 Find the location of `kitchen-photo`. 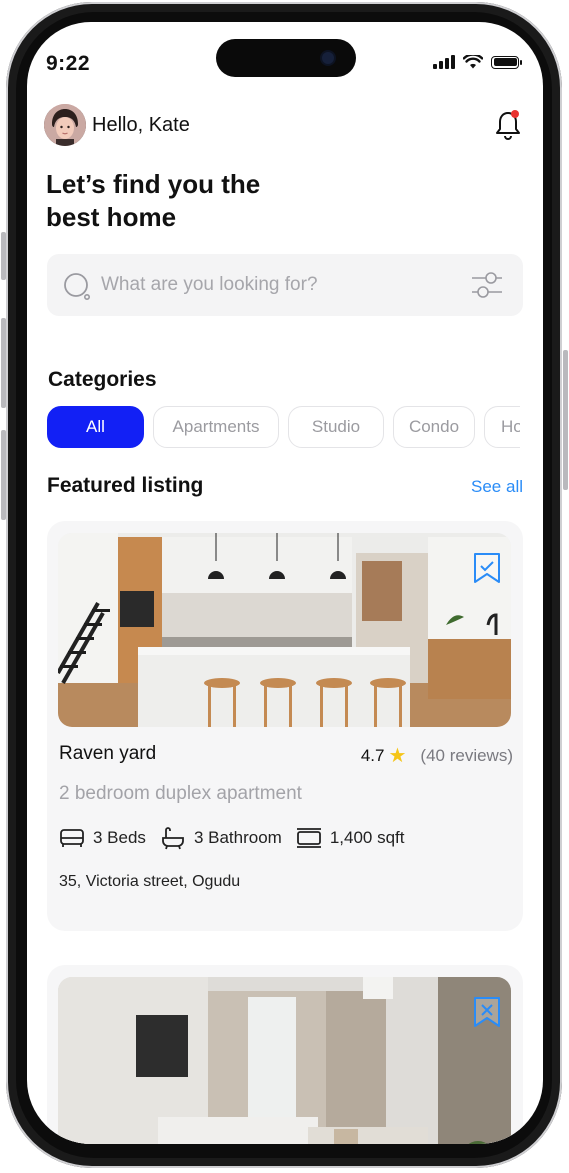

kitchen-photo is located at coordinates (284, 630).